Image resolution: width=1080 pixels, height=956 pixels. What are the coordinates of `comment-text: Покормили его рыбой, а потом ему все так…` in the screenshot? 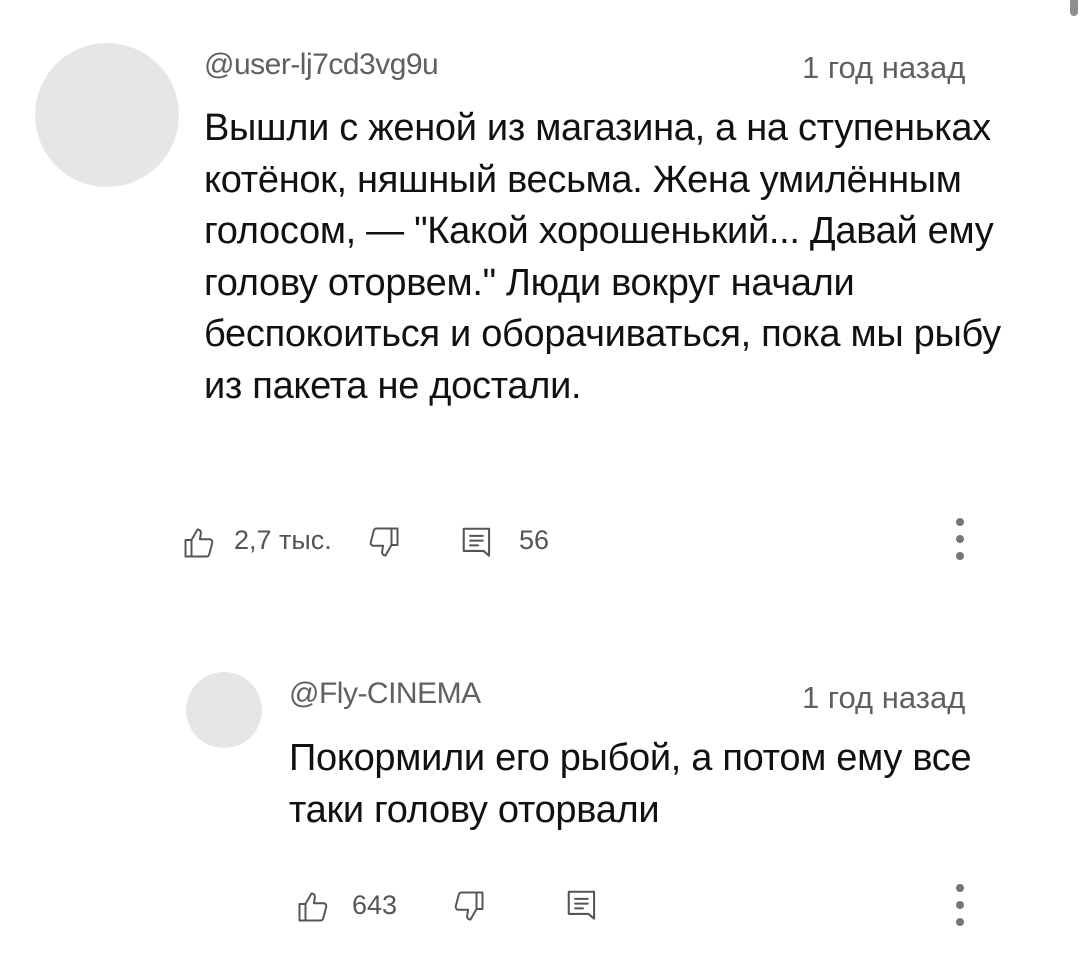 It's located at (630, 784).